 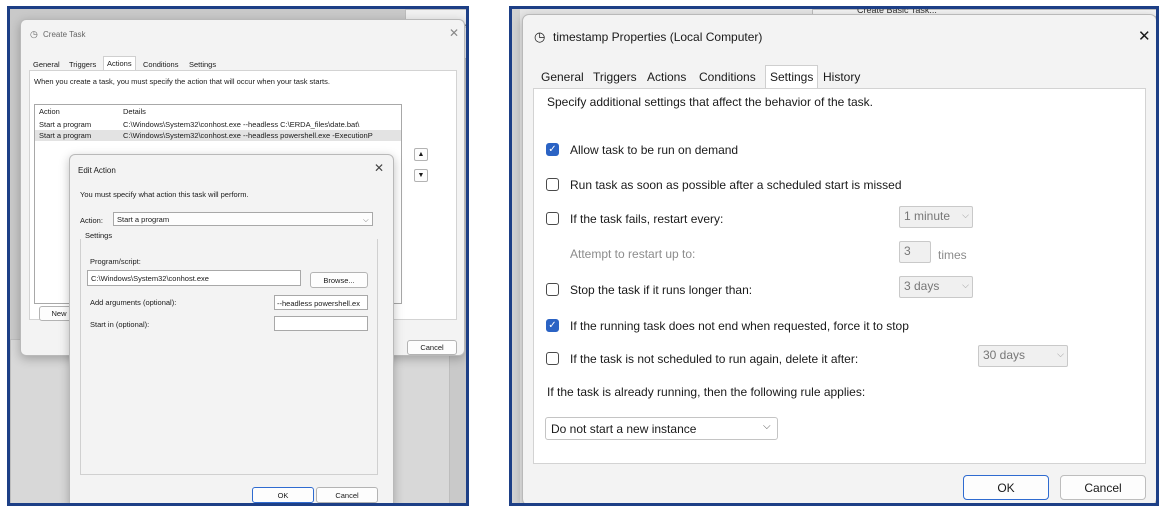 What do you see at coordinates (243, 219) in the screenshot?
I see `action-select: Start a program ⌵` at bounding box center [243, 219].